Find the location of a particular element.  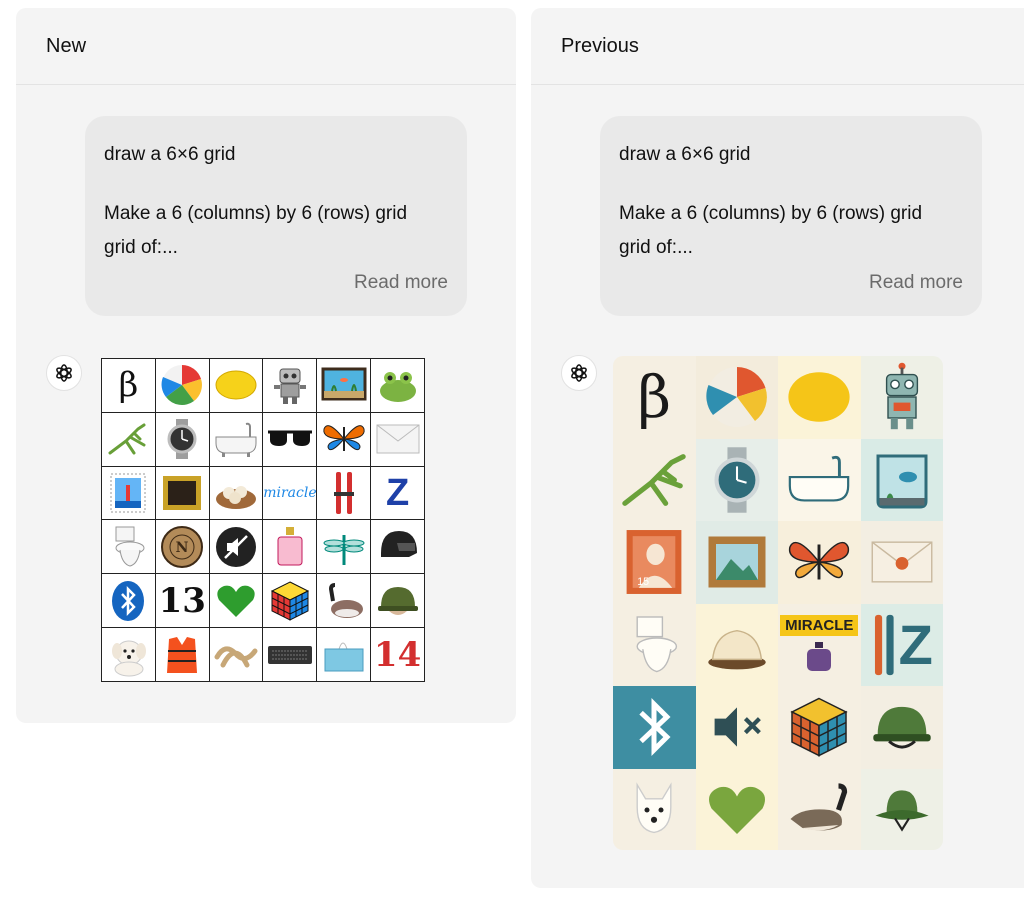

praying-mantis-icon is located at coordinates (127, 439).